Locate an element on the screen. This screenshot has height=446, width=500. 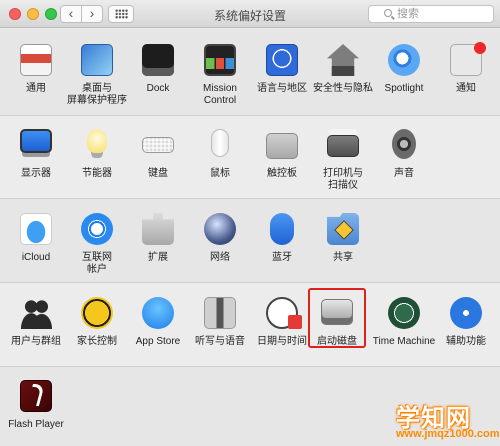
internet-accounts-icon is located at coordinates (97, 229).